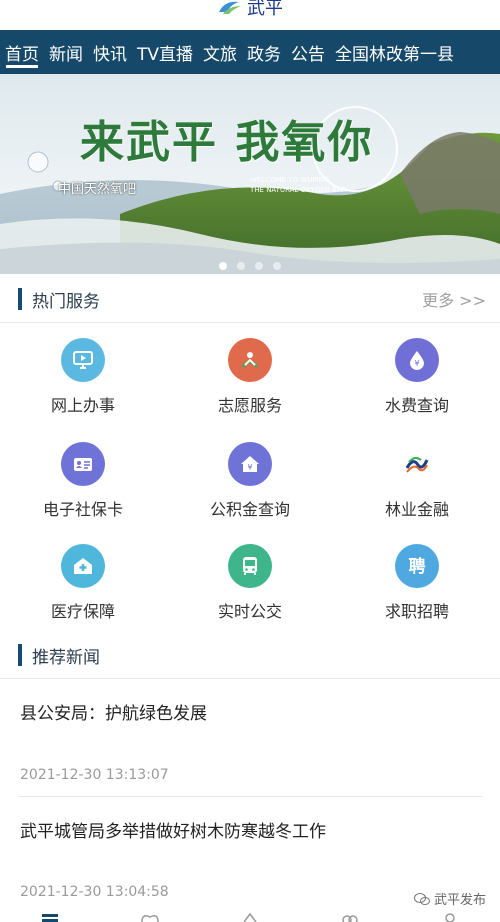  What do you see at coordinates (421, 898) in the screenshot?
I see `wechat-icon` at bounding box center [421, 898].